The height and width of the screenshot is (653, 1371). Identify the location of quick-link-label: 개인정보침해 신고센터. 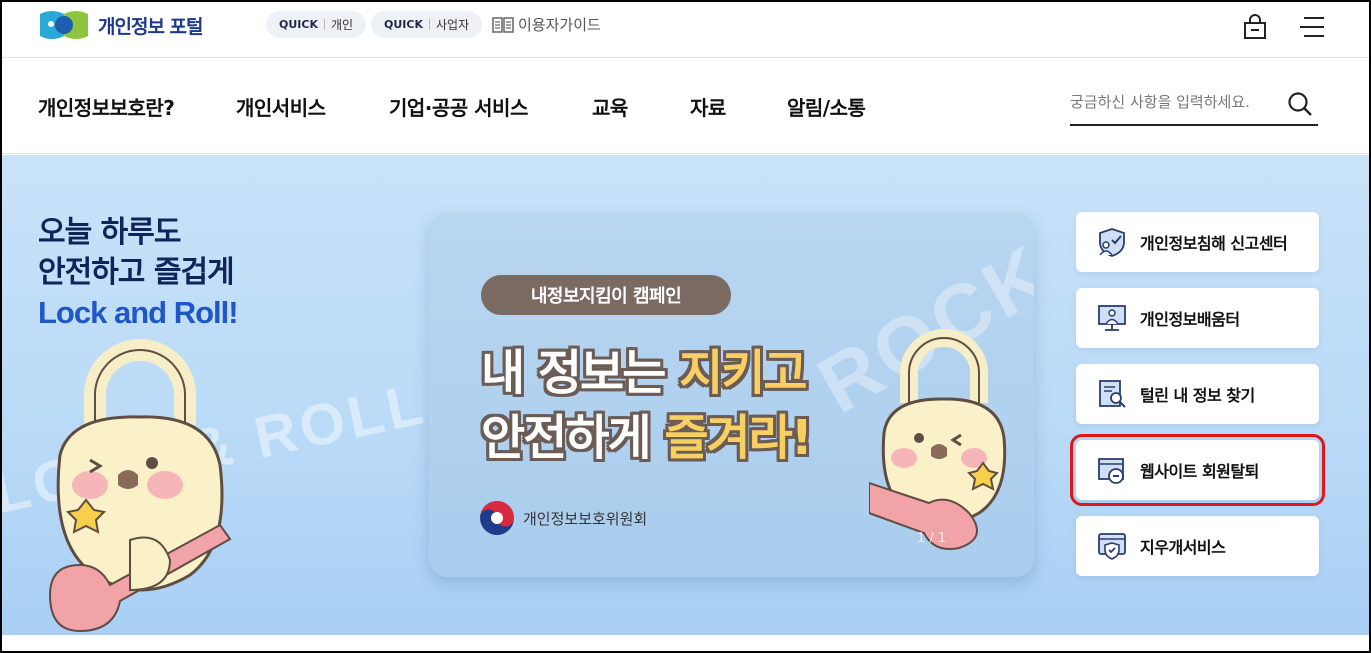
(1214, 243).